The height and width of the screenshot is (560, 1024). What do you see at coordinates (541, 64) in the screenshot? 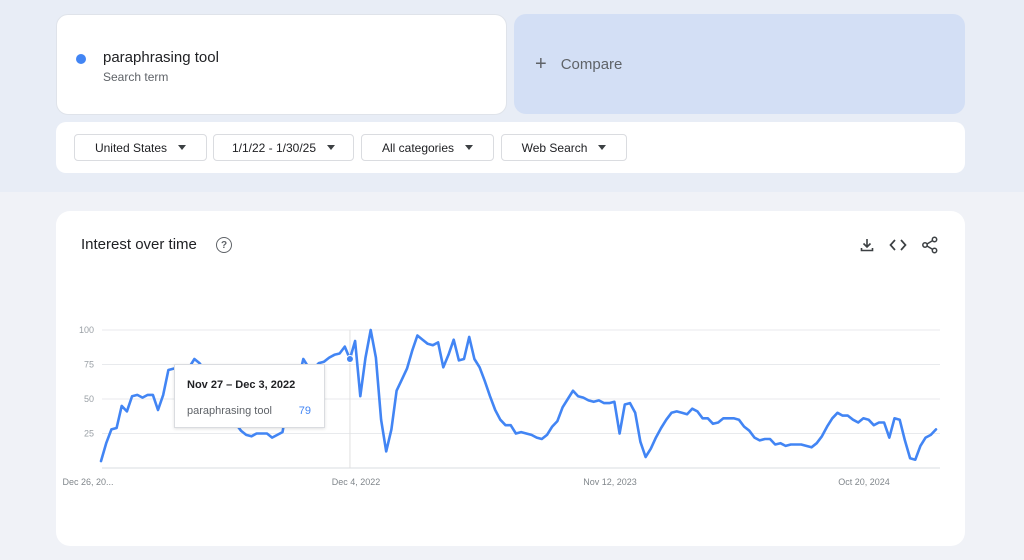
I see `plus-icon: +` at bounding box center [541, 64].